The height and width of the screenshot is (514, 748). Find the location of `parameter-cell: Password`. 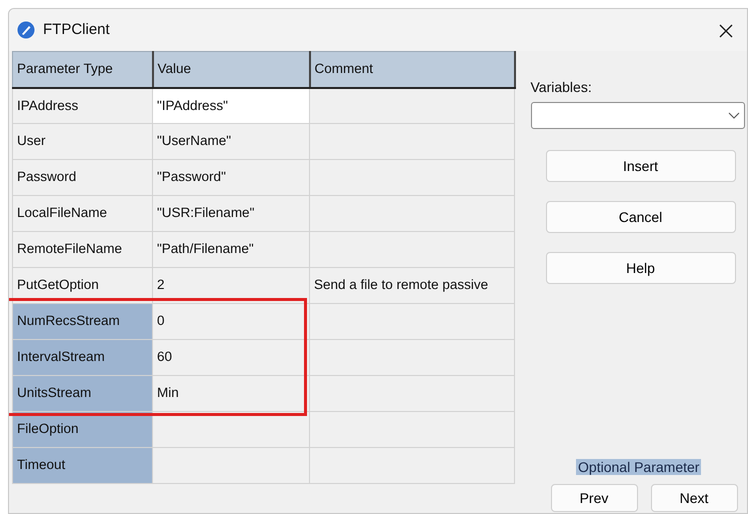

parameter-cell: Password is located at coordinates (82, 178).